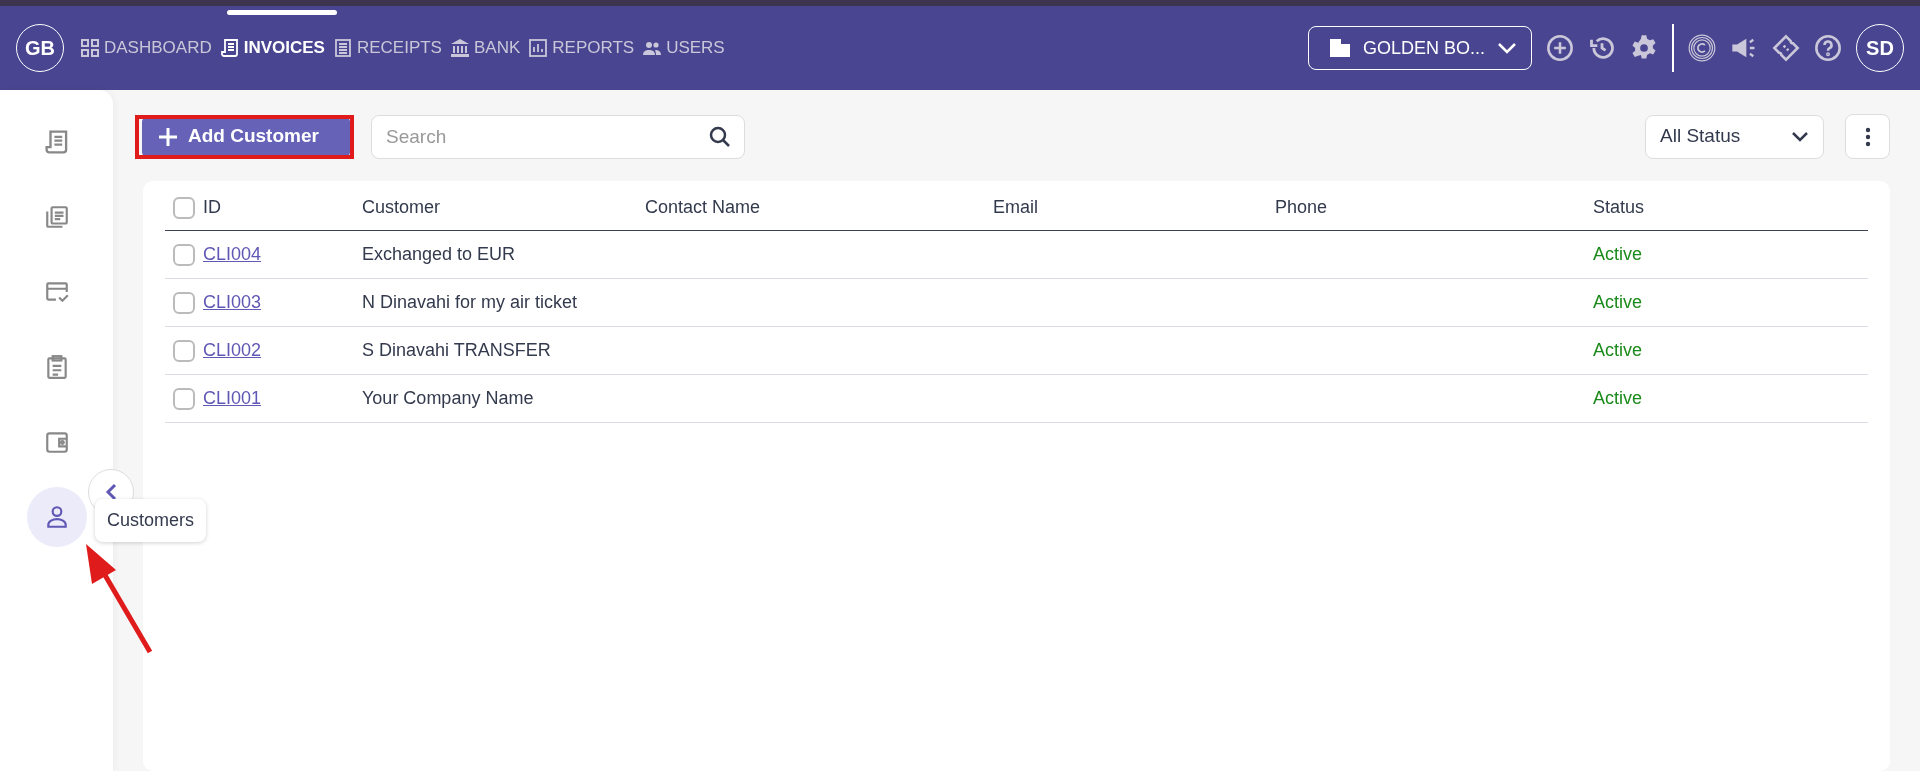 The width and height of the screenshot is (1920, 771). Describe the element at coordinates (402, 207) in the screenshot. I see `column-header: Customer` at that location.